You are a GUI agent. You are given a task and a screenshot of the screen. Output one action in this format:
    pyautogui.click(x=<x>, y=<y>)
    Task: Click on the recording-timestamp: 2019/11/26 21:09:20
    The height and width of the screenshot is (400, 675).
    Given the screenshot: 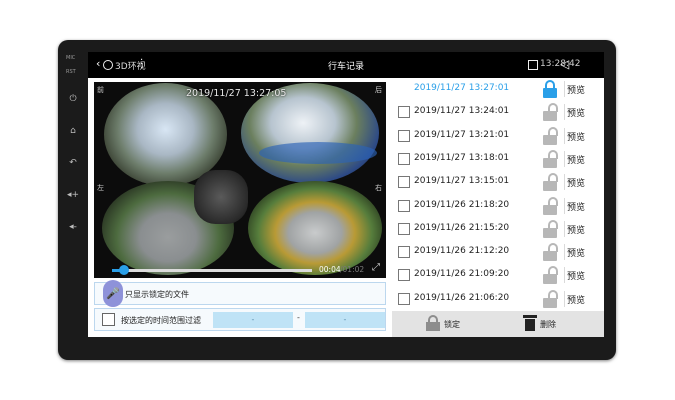 What is the action you would take?
    pyautogui.click(x=461, y=274)
    